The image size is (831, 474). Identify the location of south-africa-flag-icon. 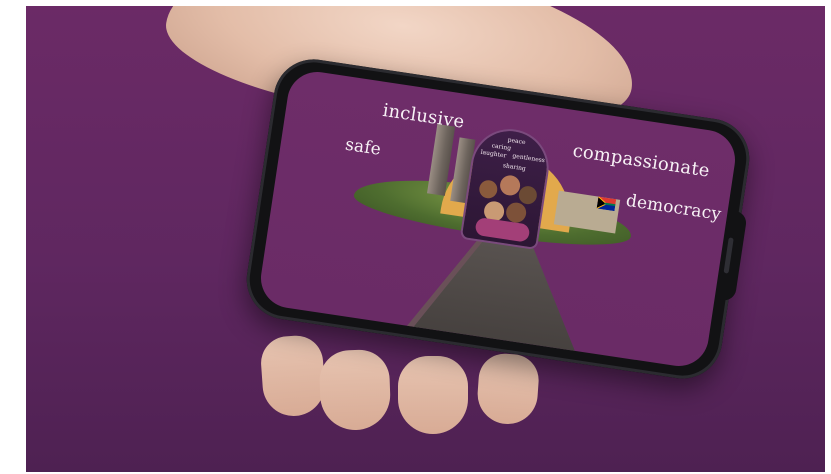
(606, 204).